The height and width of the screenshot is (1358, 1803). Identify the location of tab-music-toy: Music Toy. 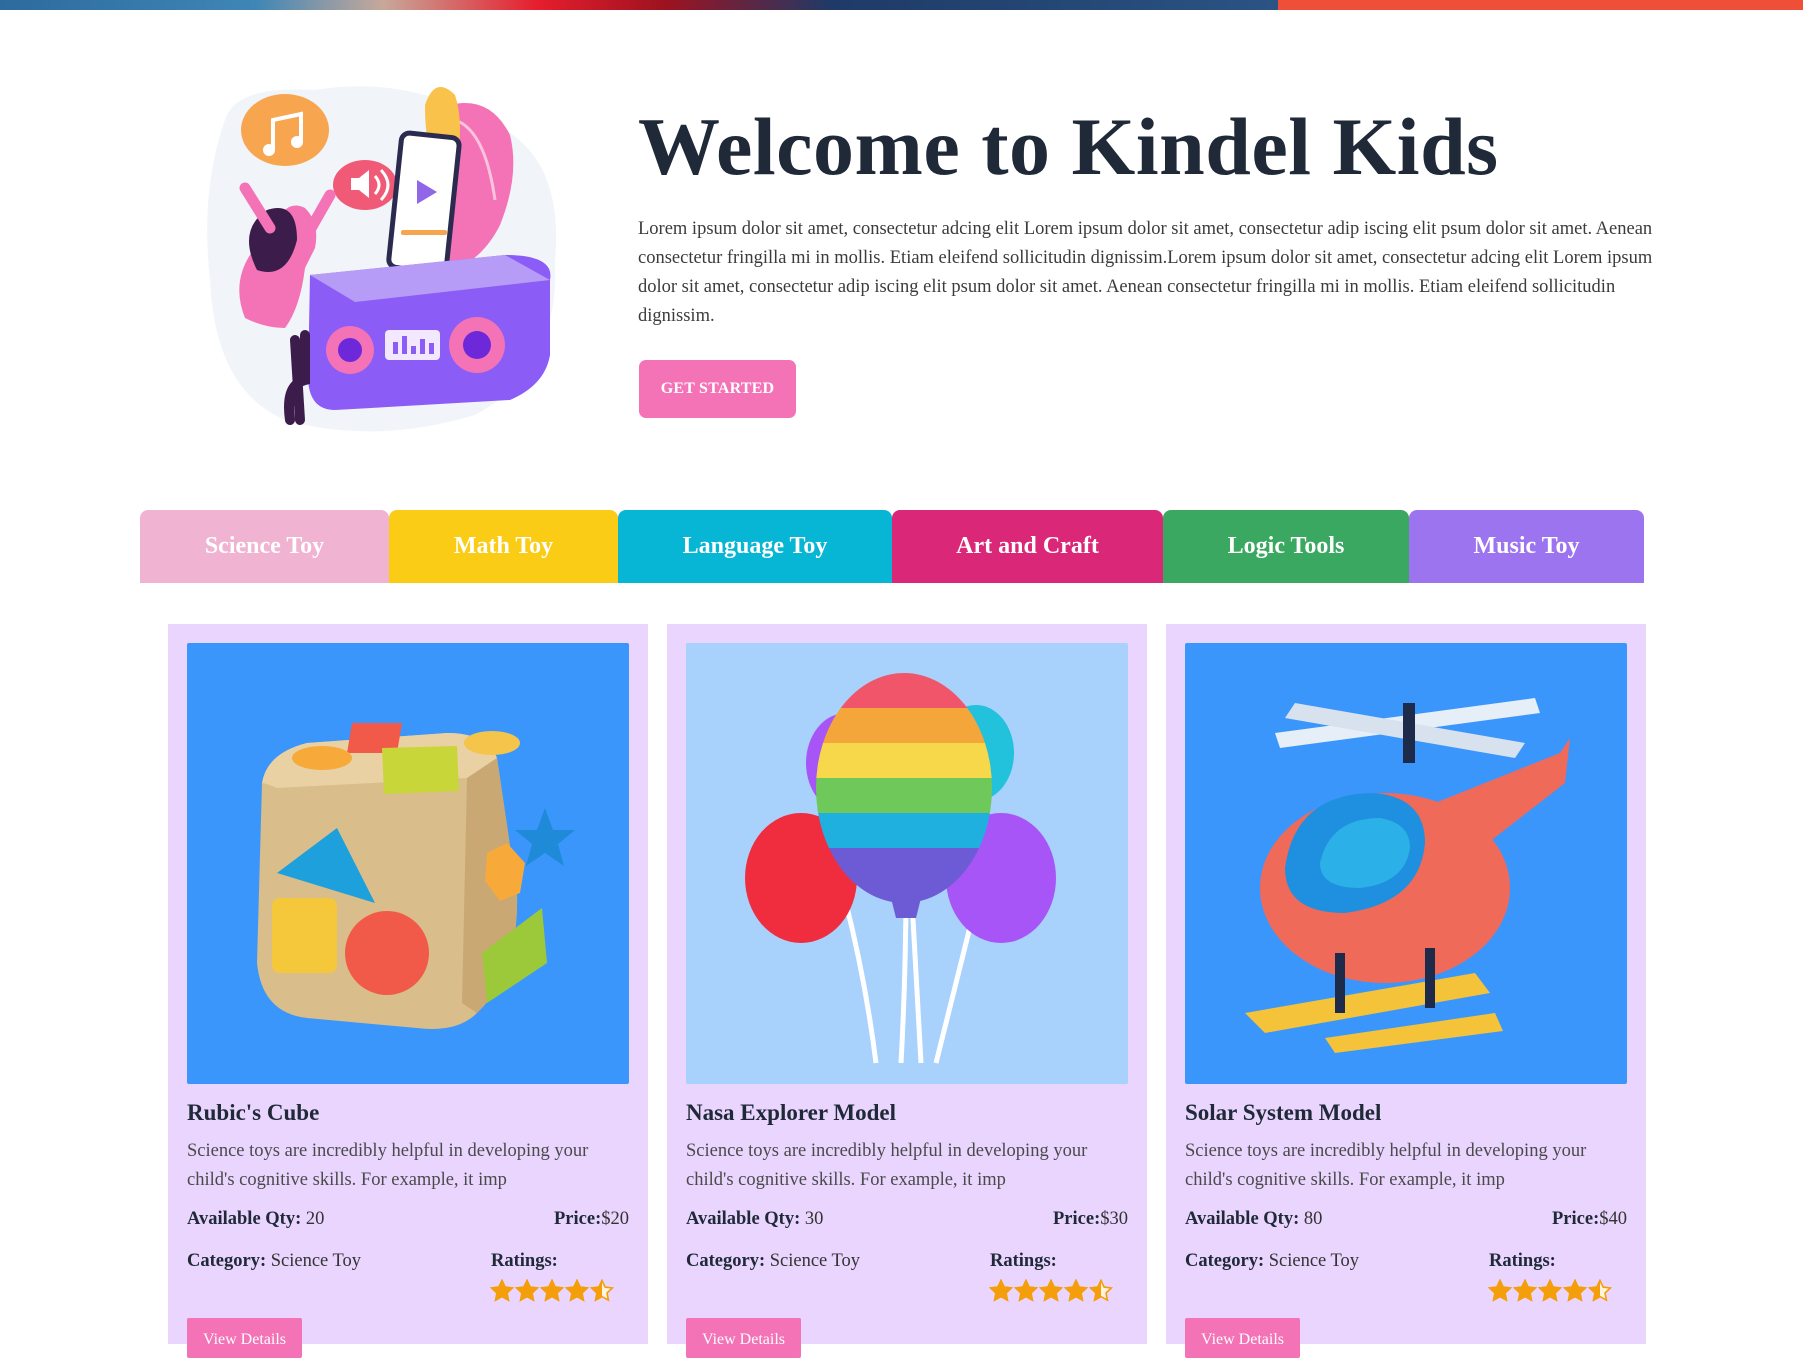
(1526, 546).